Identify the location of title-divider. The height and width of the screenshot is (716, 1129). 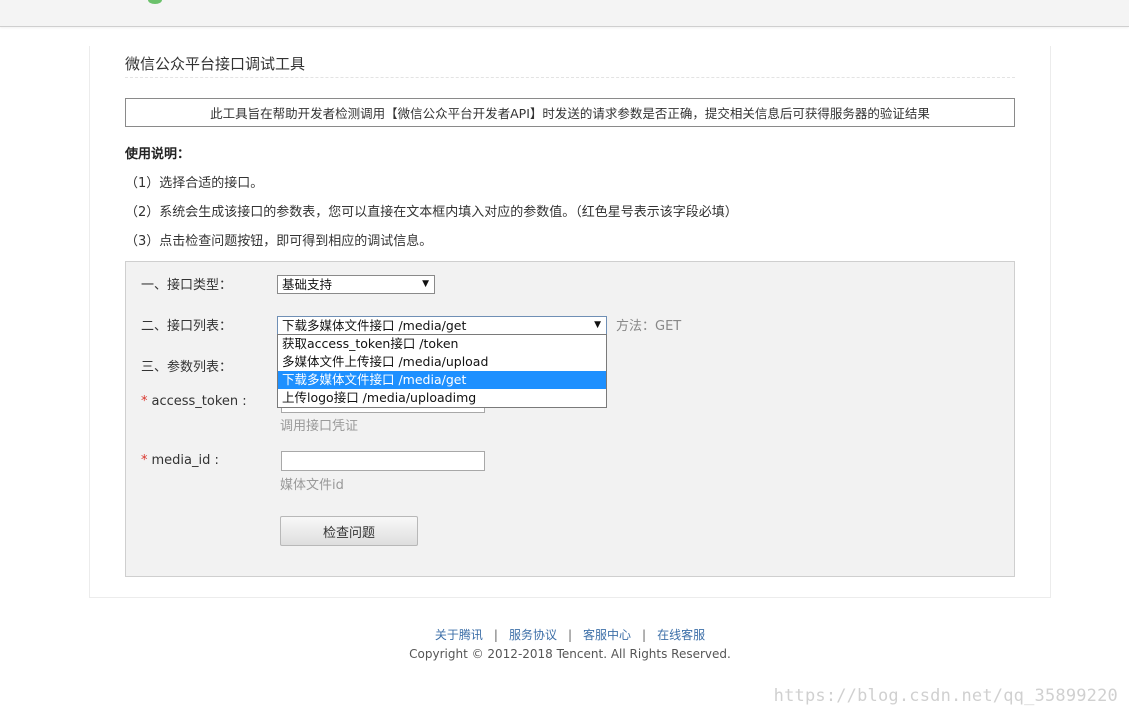
(570, 77).